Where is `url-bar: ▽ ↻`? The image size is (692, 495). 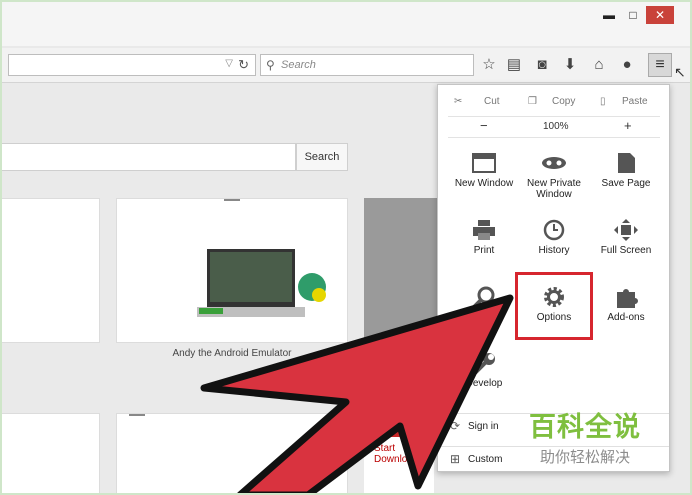 url-bar: ▽ ↻ is located at coordinates (132, 65).